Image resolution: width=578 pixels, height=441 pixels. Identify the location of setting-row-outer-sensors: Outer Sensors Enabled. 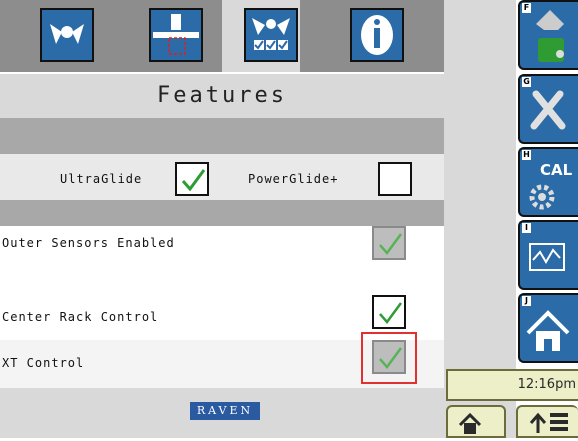
(222, 244).